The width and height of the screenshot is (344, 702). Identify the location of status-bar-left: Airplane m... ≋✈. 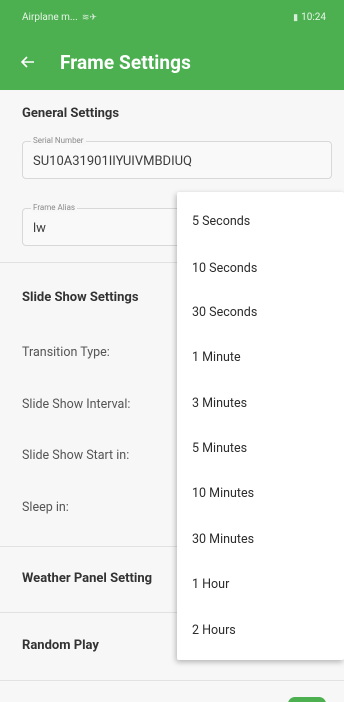
(59, 17).